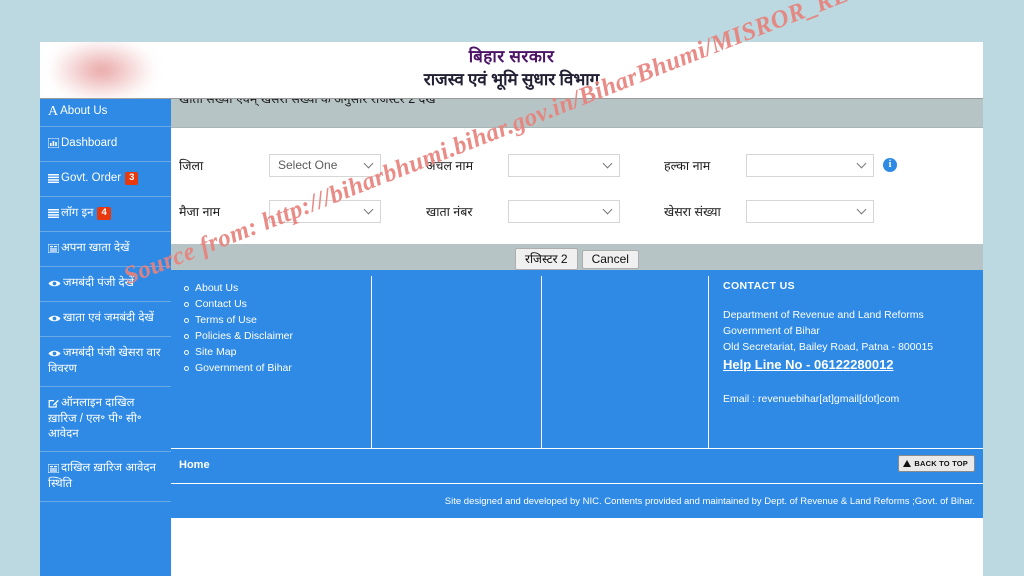 This screenshot has width=1024, height=576. I want to click on sidebar-item-label: जमबंदी पंजी देखें, so click(99, 283).